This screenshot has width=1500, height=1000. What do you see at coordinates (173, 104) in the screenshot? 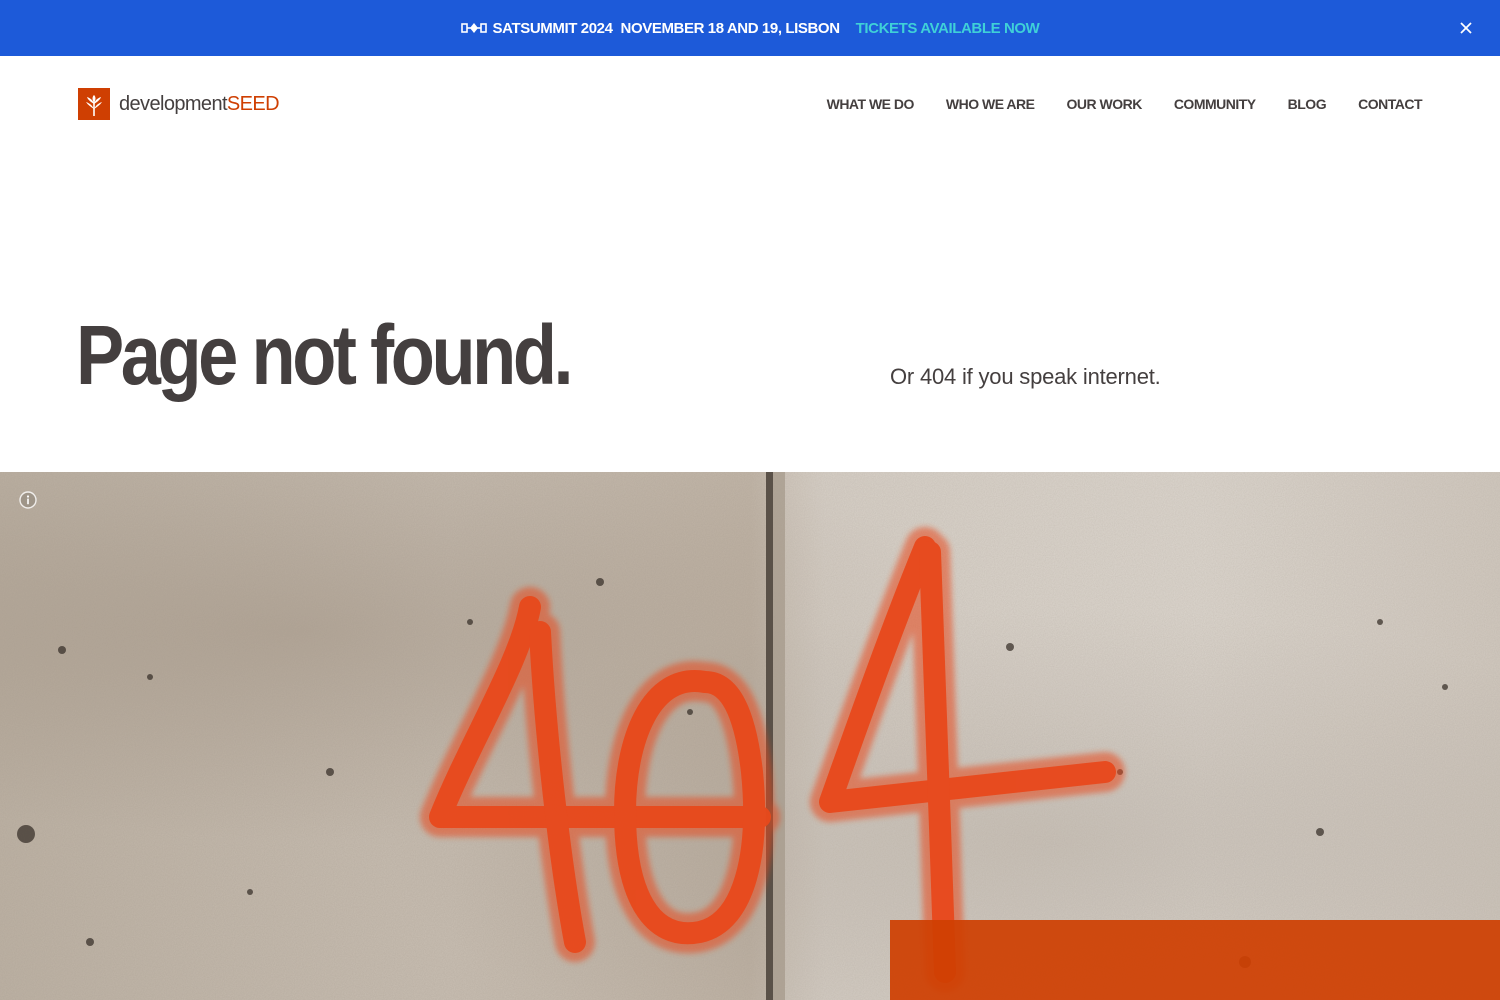
I see `logo-word-development: development` at bounding box center [173, 104].